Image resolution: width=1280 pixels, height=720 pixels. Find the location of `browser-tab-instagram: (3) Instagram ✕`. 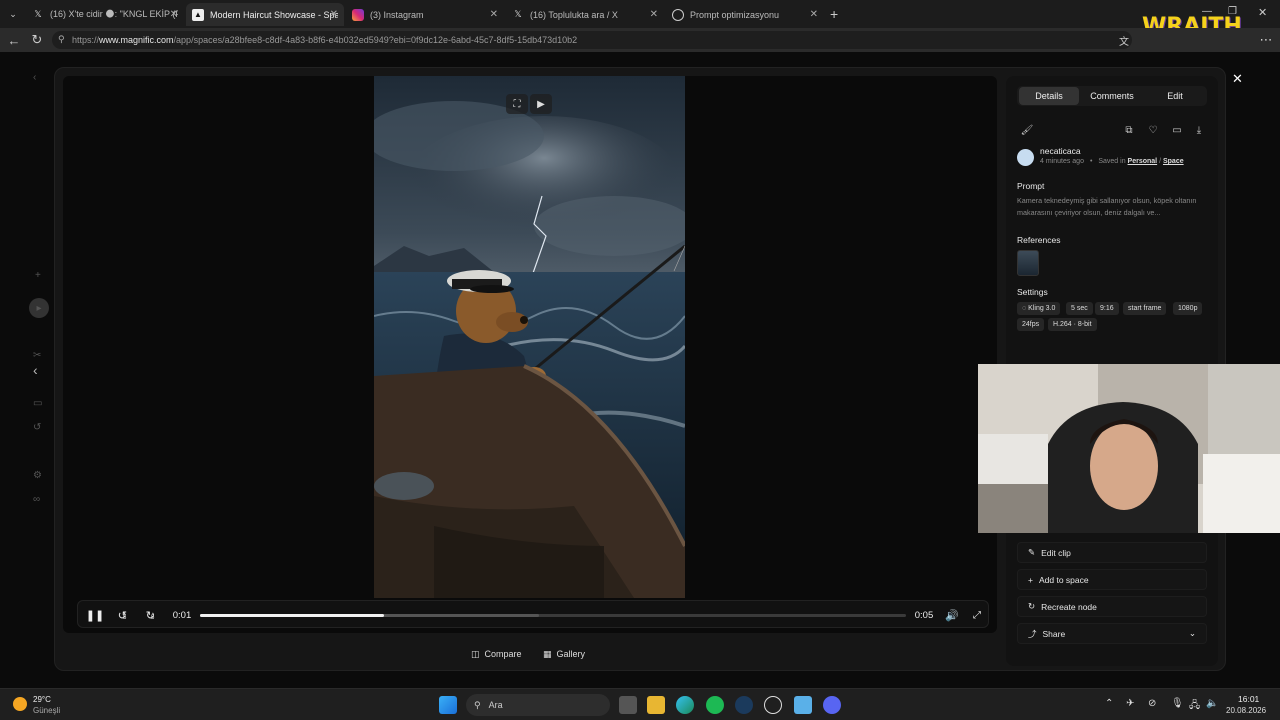

browser-tab-instagram: (3) Instagram ✕ is located at coordinates (425, 14).